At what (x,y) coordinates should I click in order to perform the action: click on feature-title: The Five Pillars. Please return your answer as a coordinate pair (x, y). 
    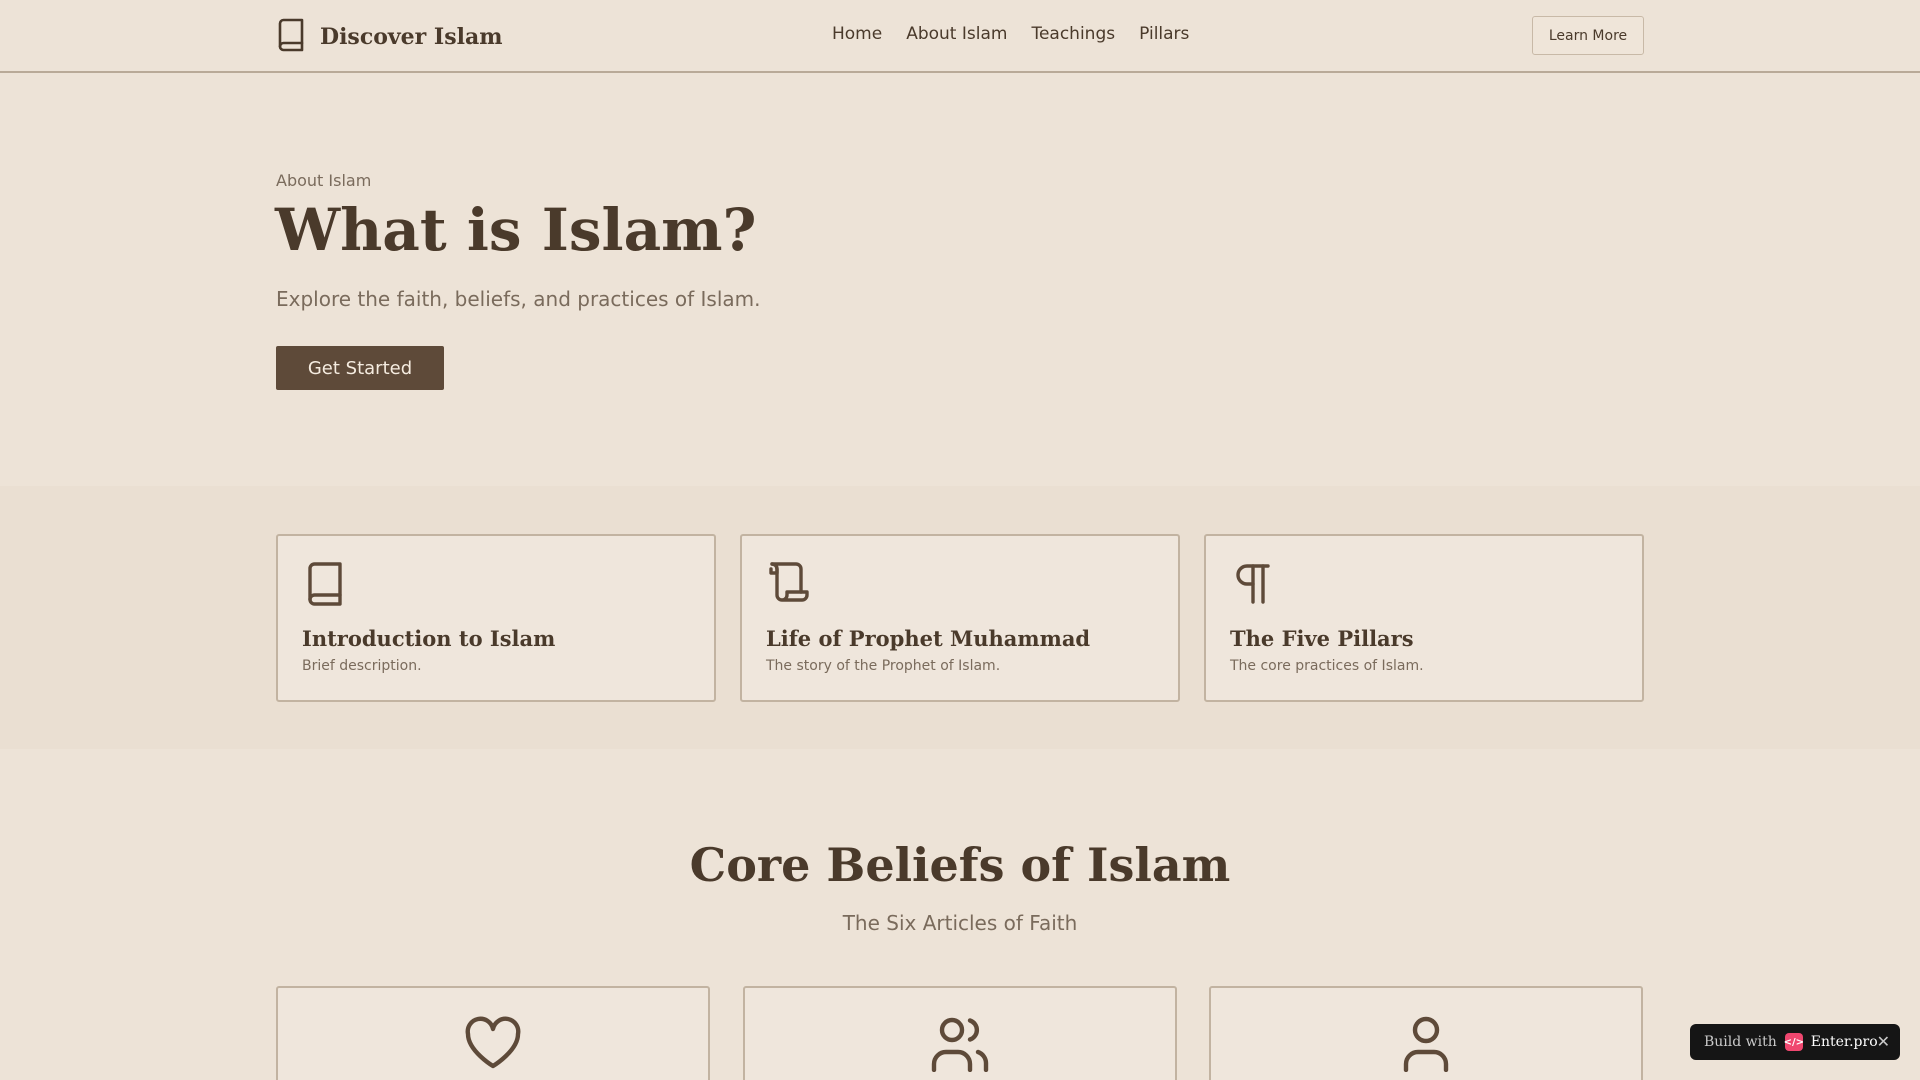
    Looking at the image, I should click on (1322, 638).